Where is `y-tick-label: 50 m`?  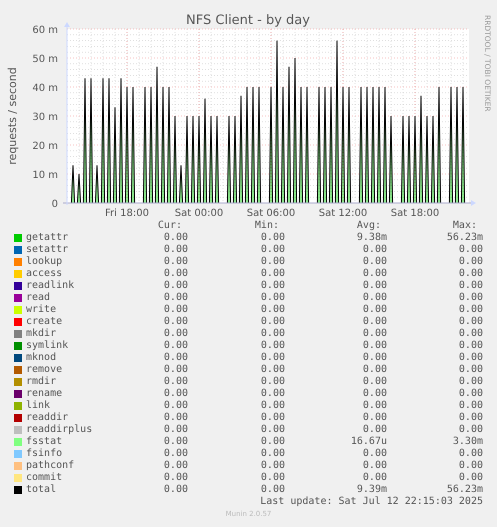 y-tick-label: 50 m is located at coordinates (45, 59).